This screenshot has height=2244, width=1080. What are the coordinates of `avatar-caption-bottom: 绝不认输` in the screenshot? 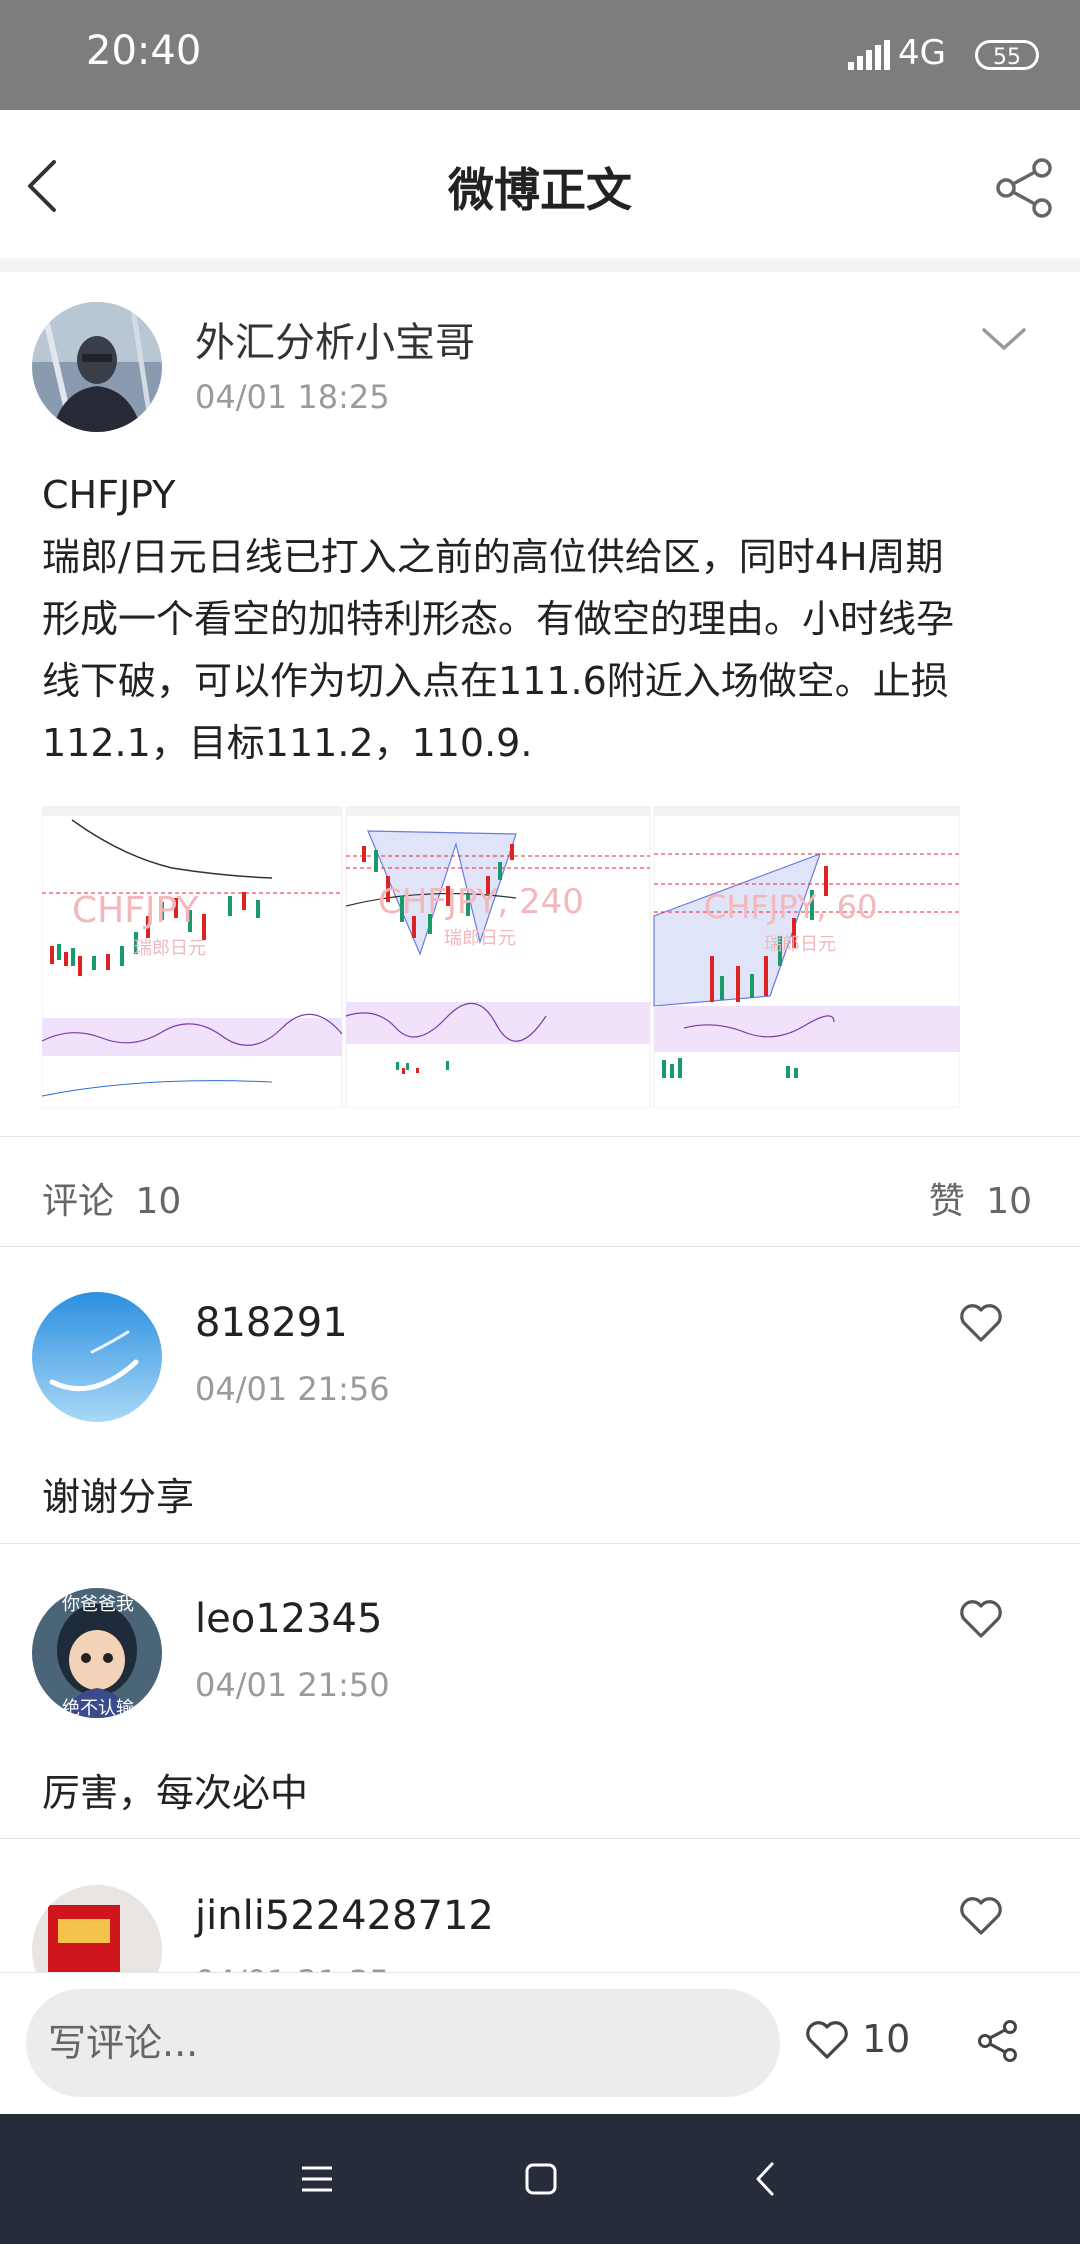 It's located at (98, 1708).